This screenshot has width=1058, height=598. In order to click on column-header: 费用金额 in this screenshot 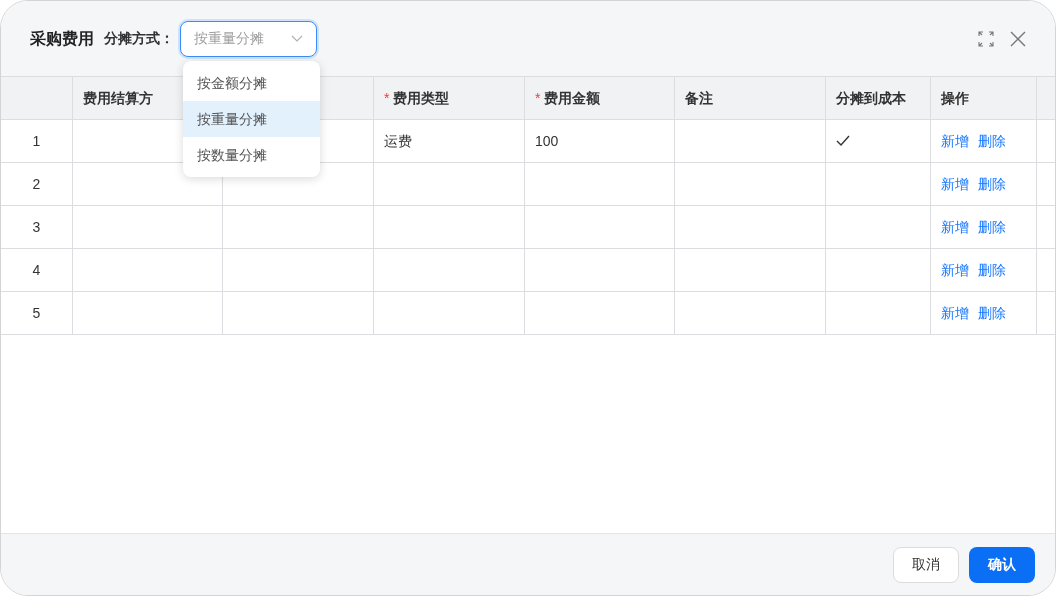, I will do `click(572, 98)`.